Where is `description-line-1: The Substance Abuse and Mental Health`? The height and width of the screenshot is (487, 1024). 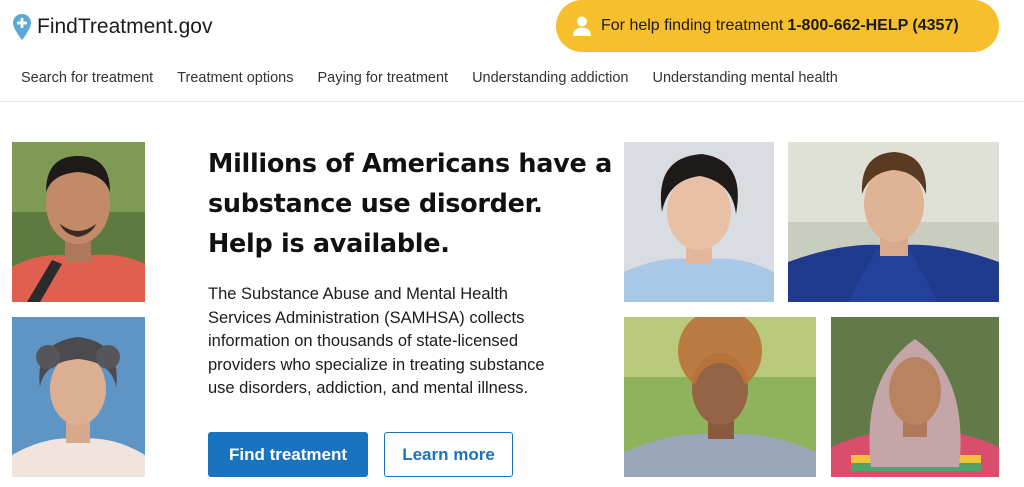
description-line-1: The Substance Abuse and Mental Health is located at coordinates (358, 294).